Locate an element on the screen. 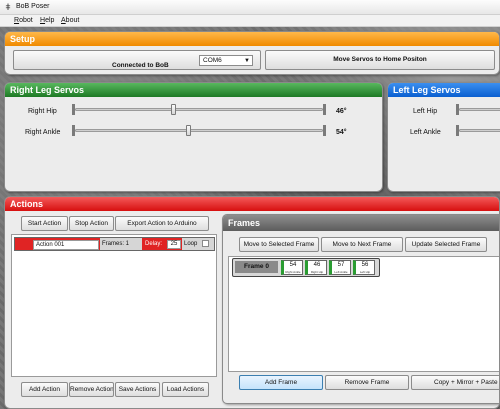  menu-about: About is located at coordinates (70, 20).